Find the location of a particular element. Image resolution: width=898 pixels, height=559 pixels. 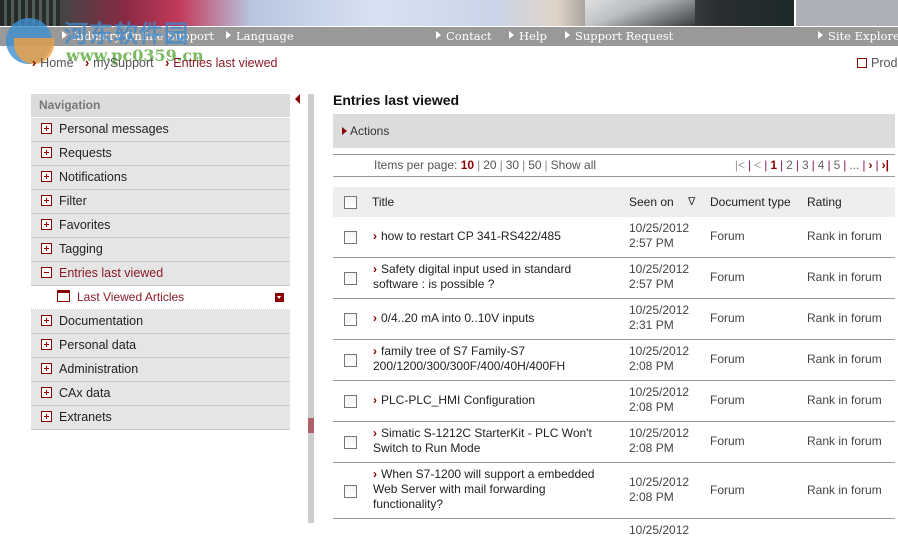

row-time: 2:57 PM is located at coordinates (651, 284).